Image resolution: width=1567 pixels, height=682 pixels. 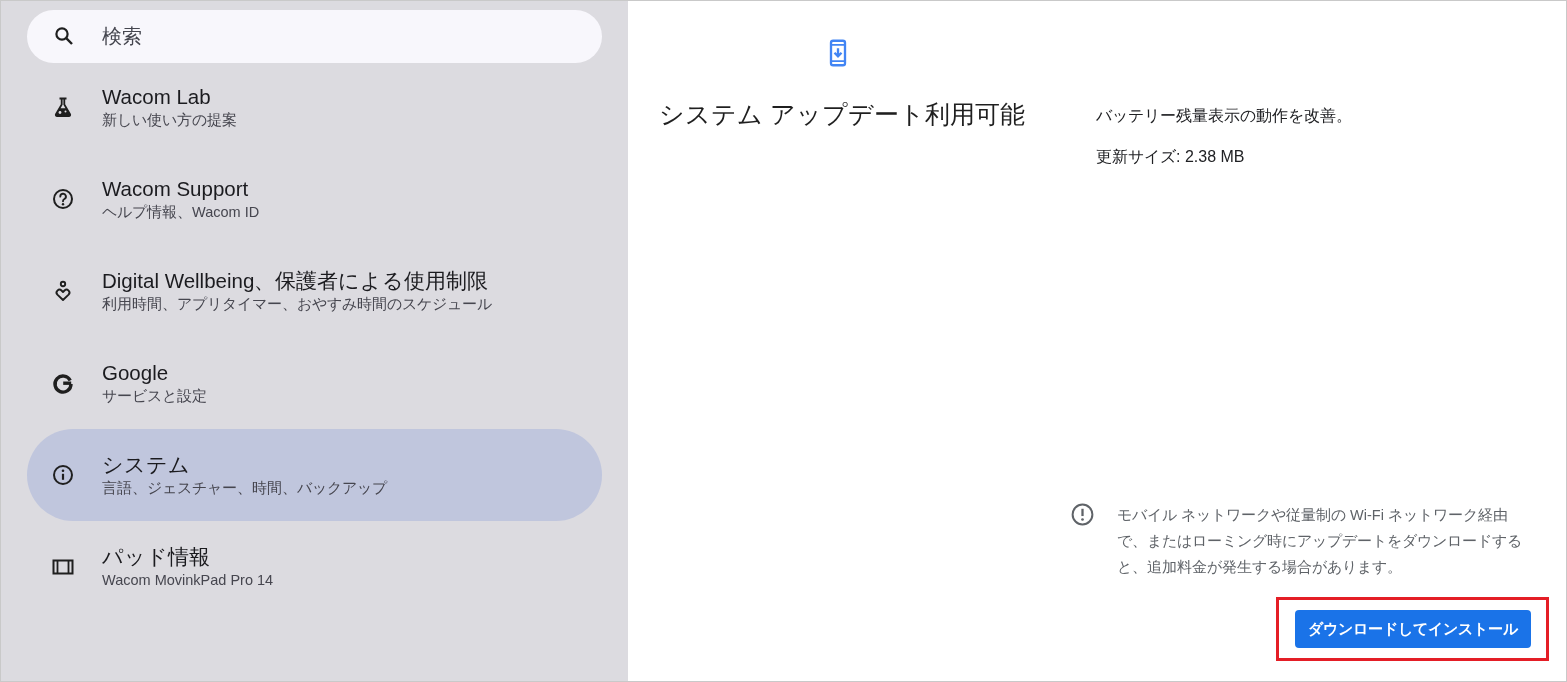 What do you see at coordinates (1082, 514) in the screenshot?
I see `warning-icon` at bounding box center [1082, 514].